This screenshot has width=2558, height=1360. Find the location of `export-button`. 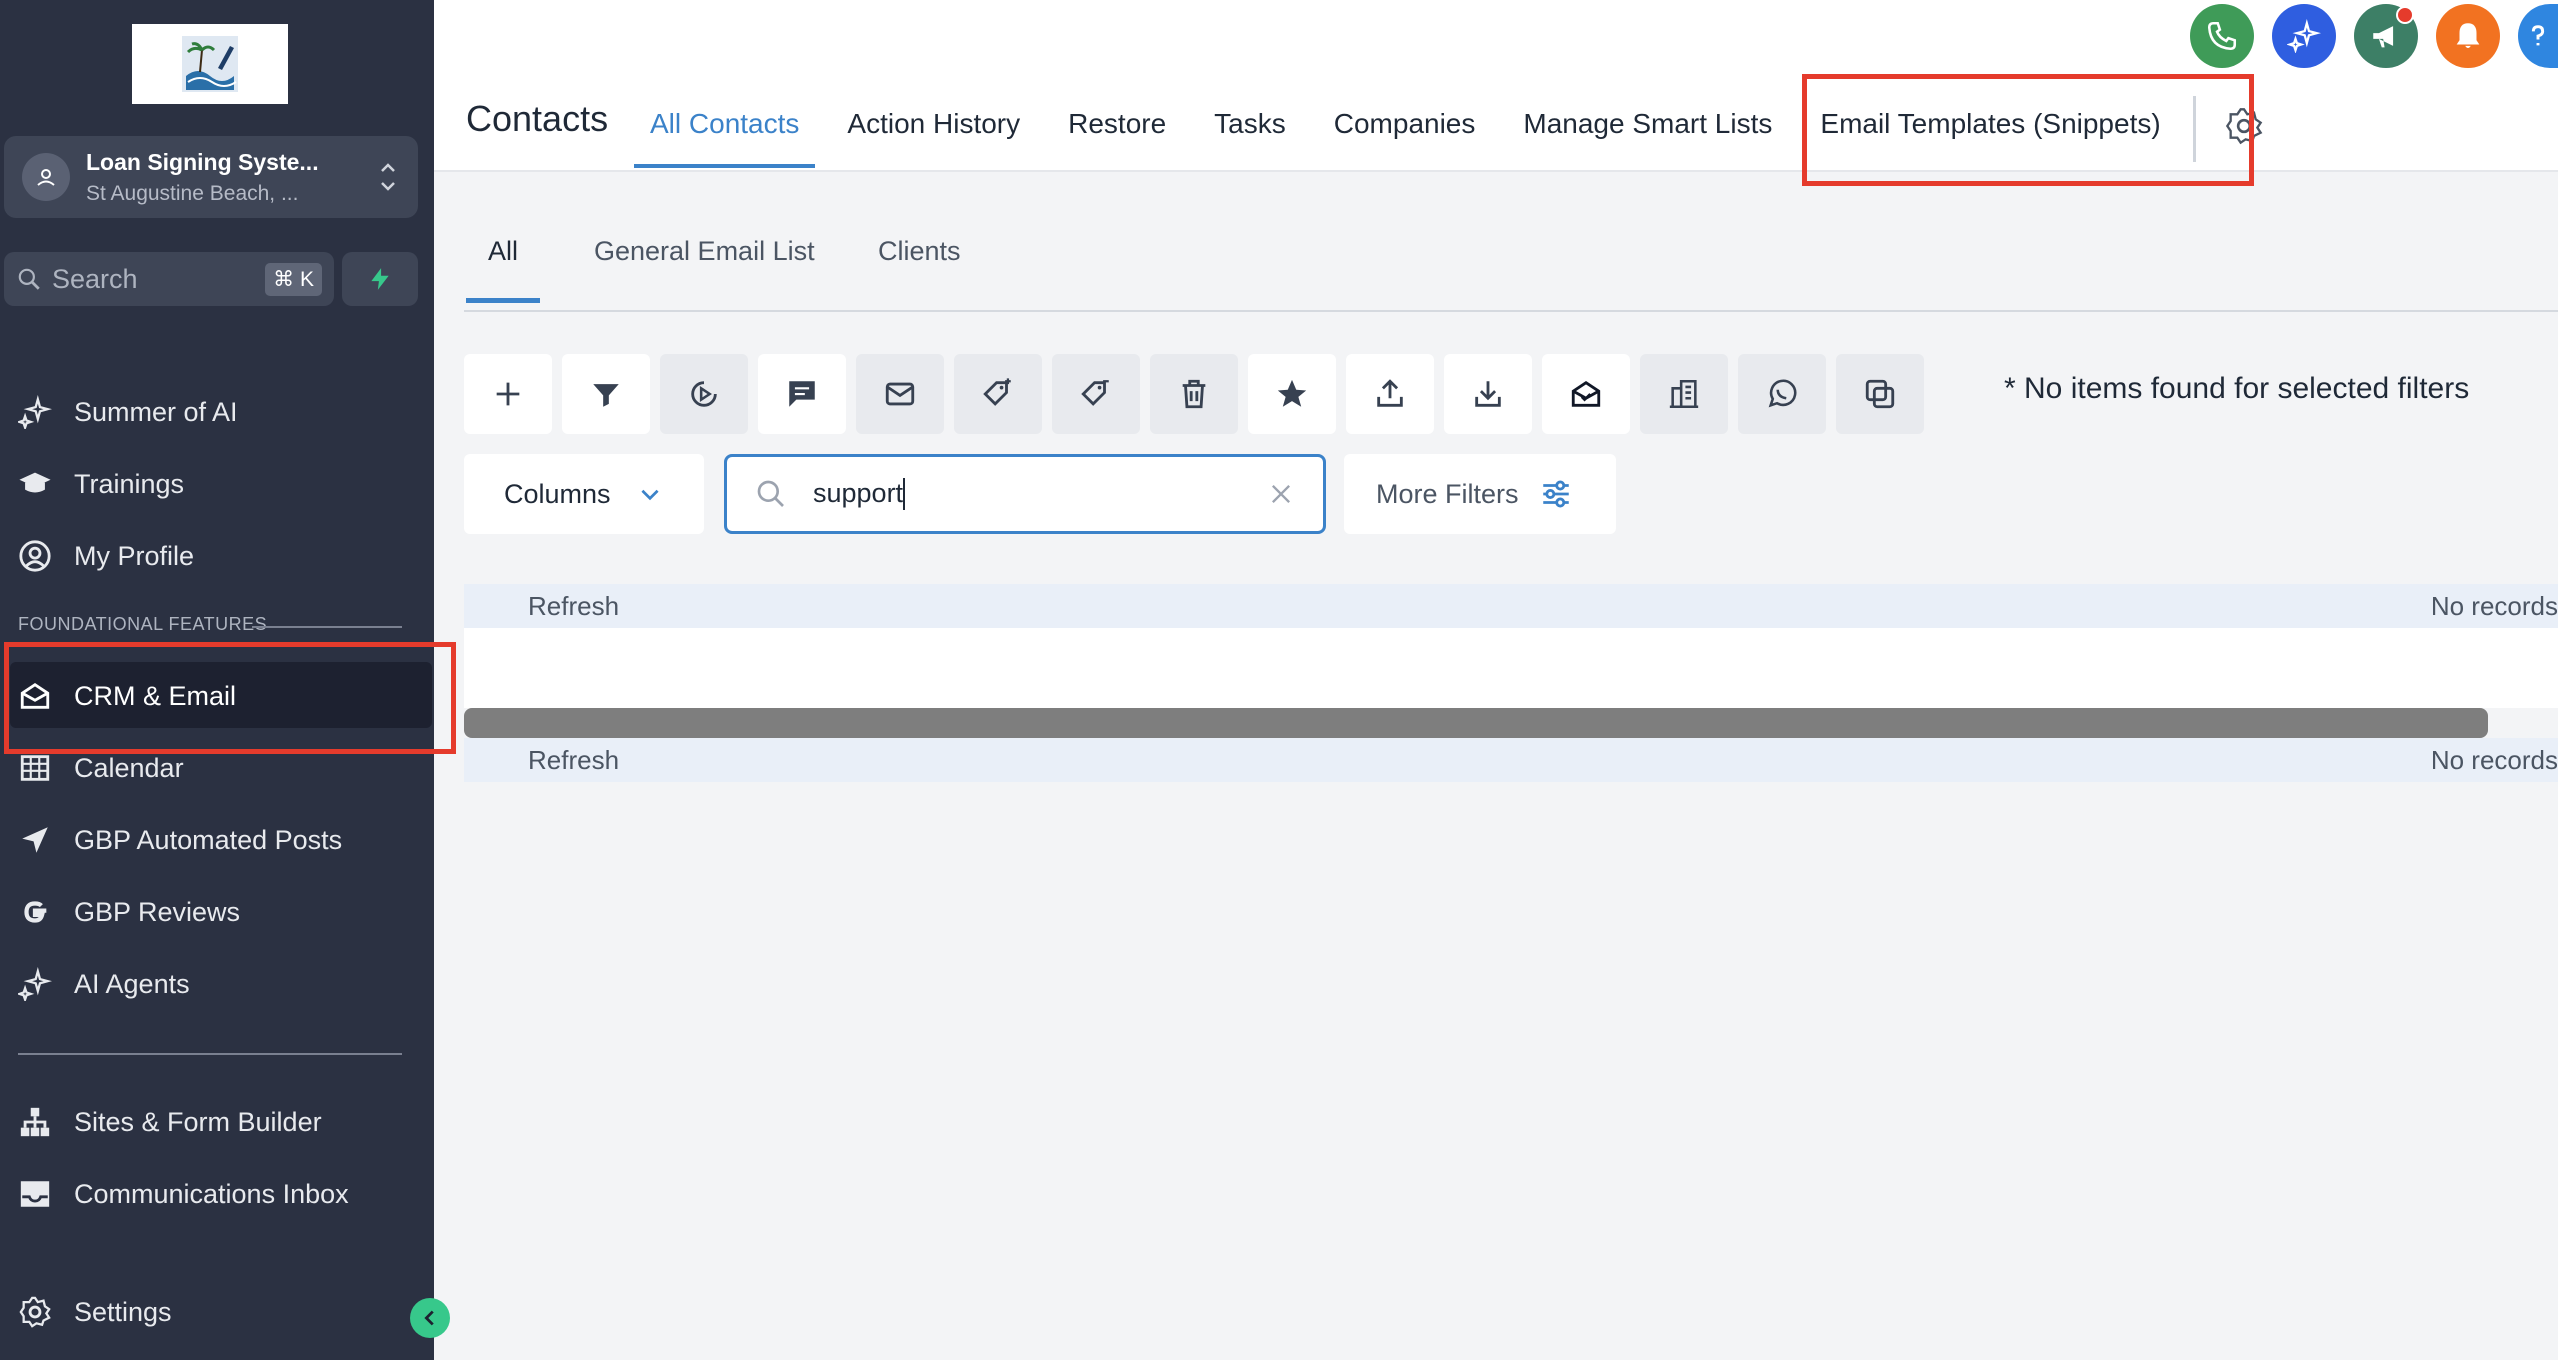

export-button is located at coordinates (1390, 394).